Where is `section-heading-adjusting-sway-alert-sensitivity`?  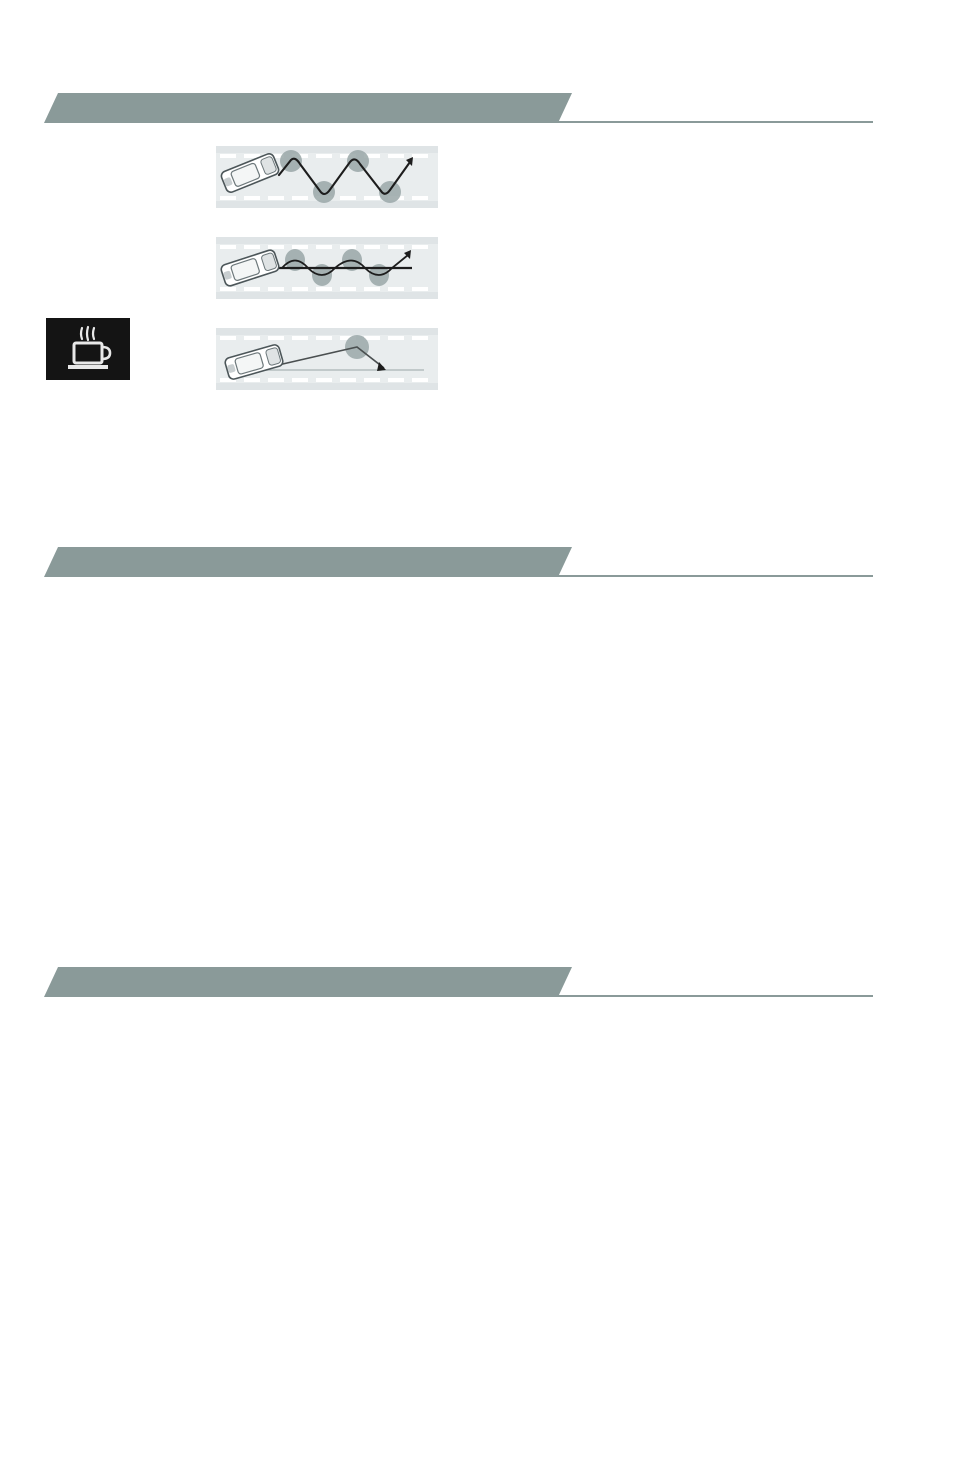
section-heading-adjusting-sway-alert-sensitivity is located at coordinates (308, 982).